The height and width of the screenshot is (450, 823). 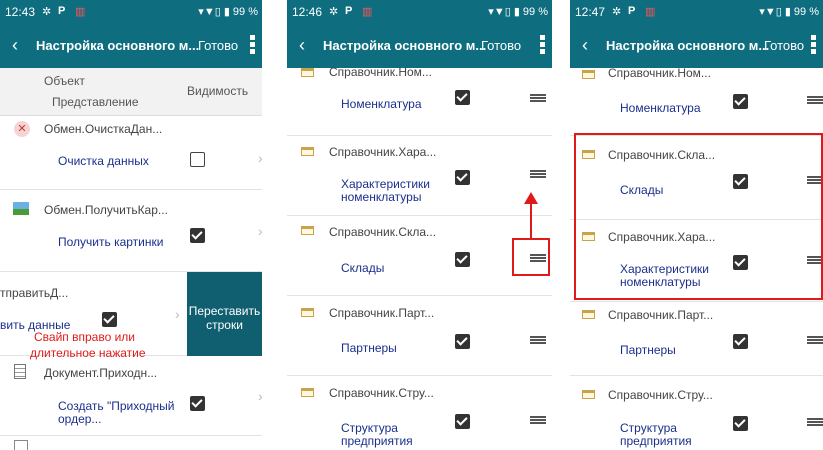 What do you see at coordinates (21, 445) in the screenshot?
I see `next-row-stub` at bounding box center [21, 445].